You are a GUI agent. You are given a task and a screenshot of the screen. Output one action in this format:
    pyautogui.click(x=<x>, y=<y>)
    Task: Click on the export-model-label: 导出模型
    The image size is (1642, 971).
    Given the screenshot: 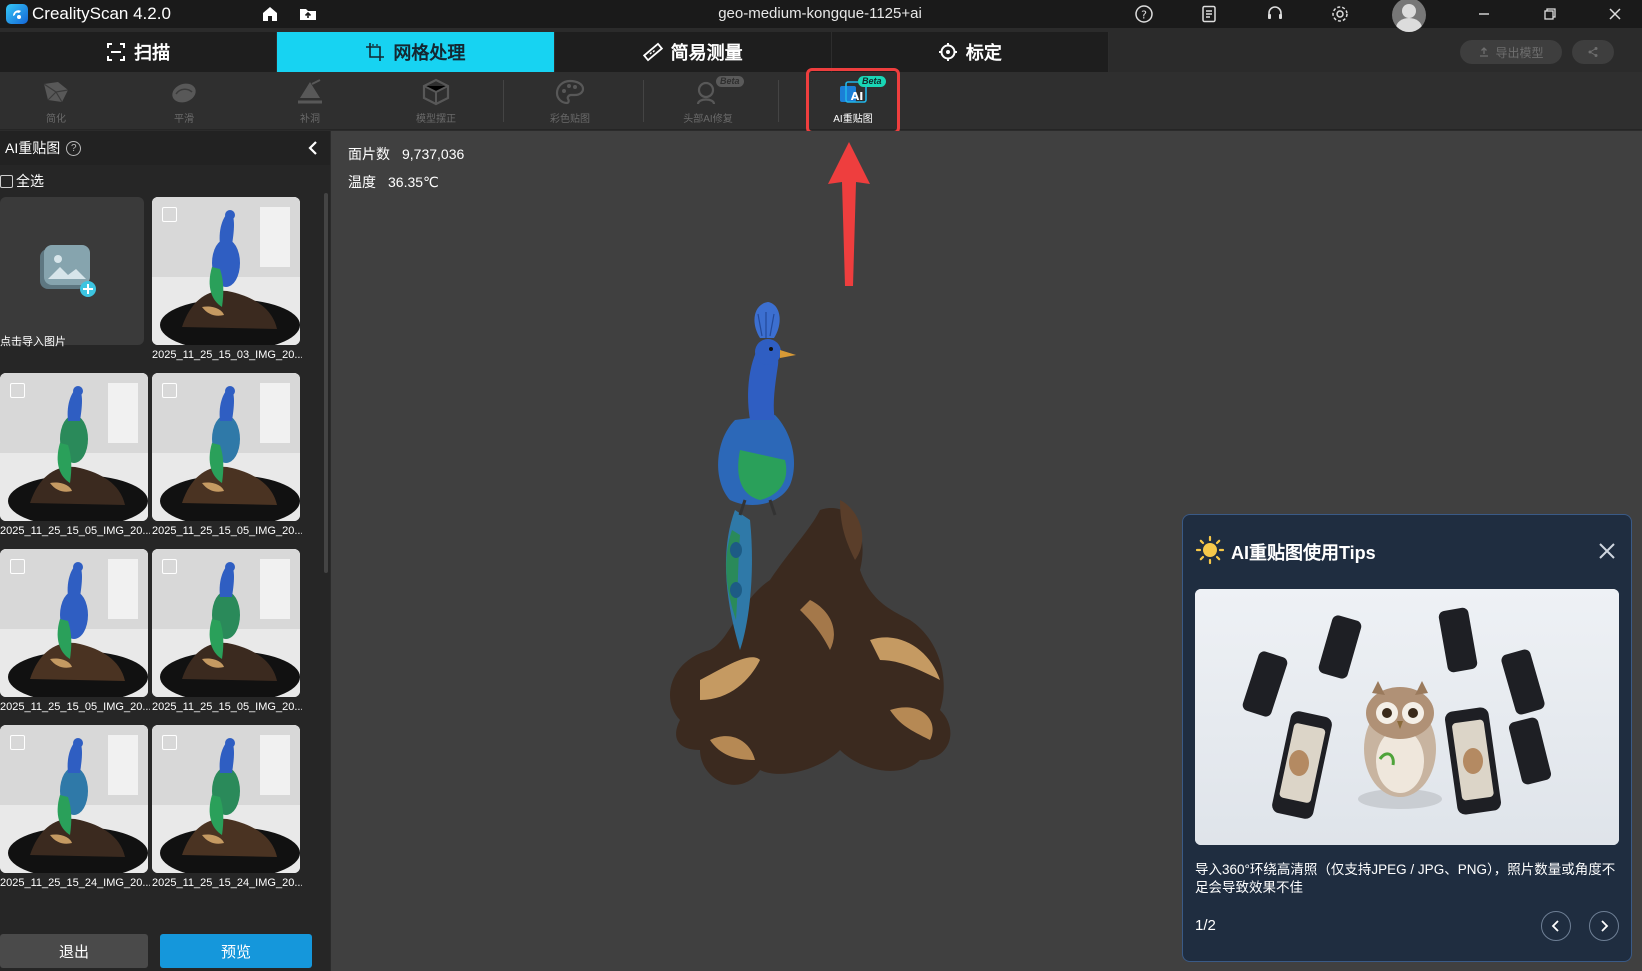 What is the action you would take?
    pyautogui.click(x=1519, y=52)
    